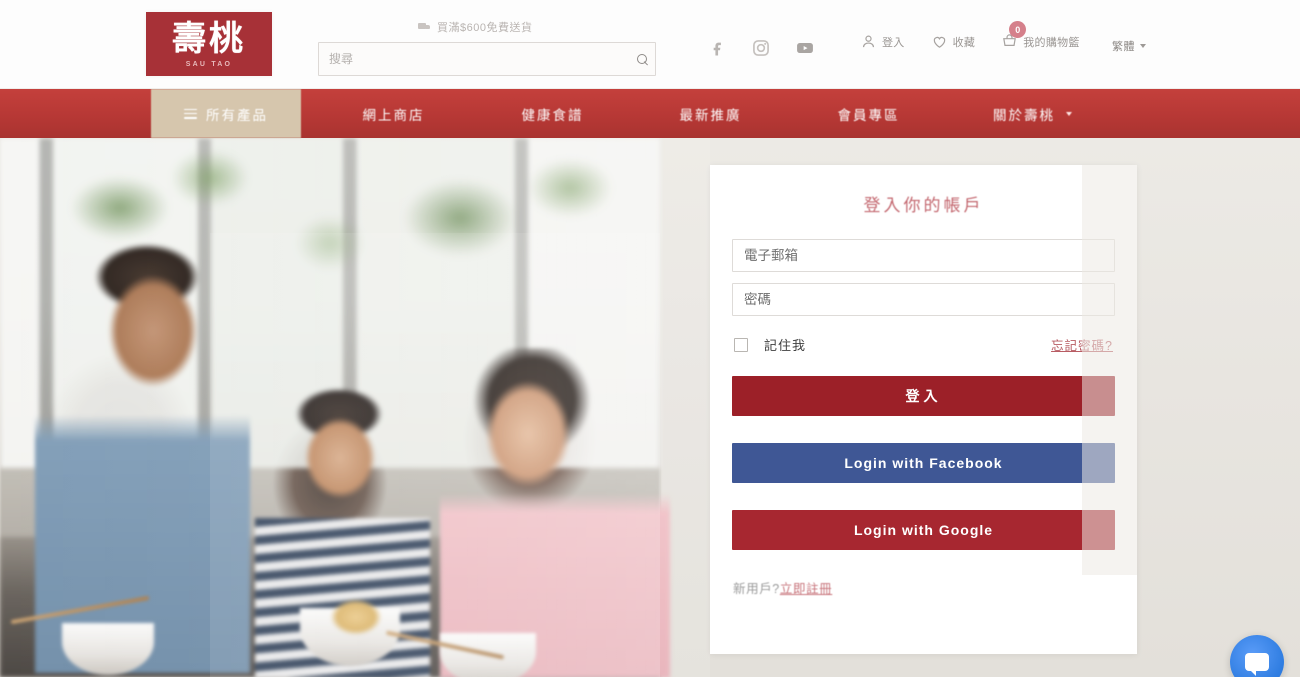 This screenshot has height=677, width=1300. I want to click on nav-item-promotions-label: 最新推廣, so click(710, 115).